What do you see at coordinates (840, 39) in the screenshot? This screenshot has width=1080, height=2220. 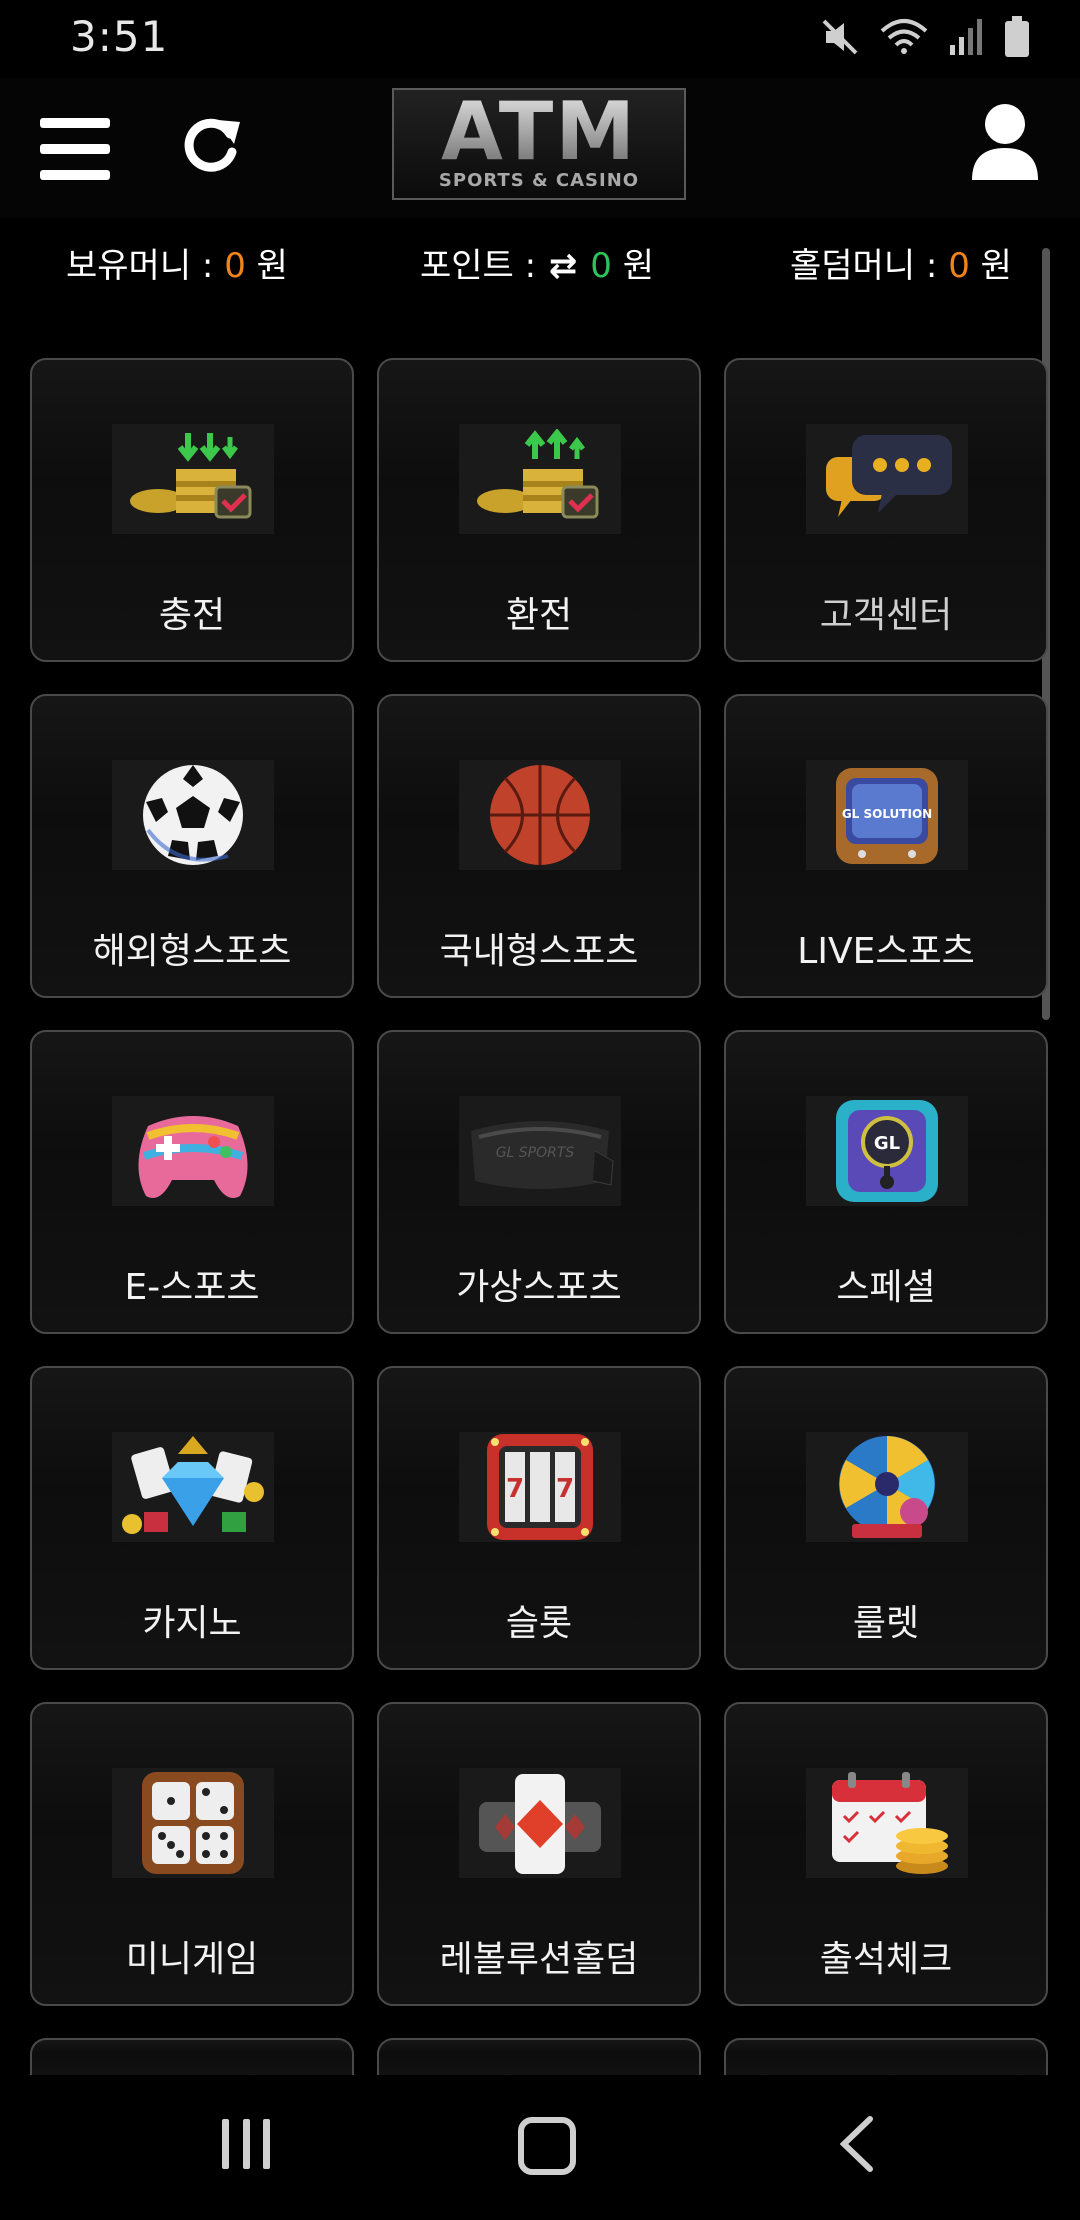 I see `mute-icon` at bounding box center [840, 39].